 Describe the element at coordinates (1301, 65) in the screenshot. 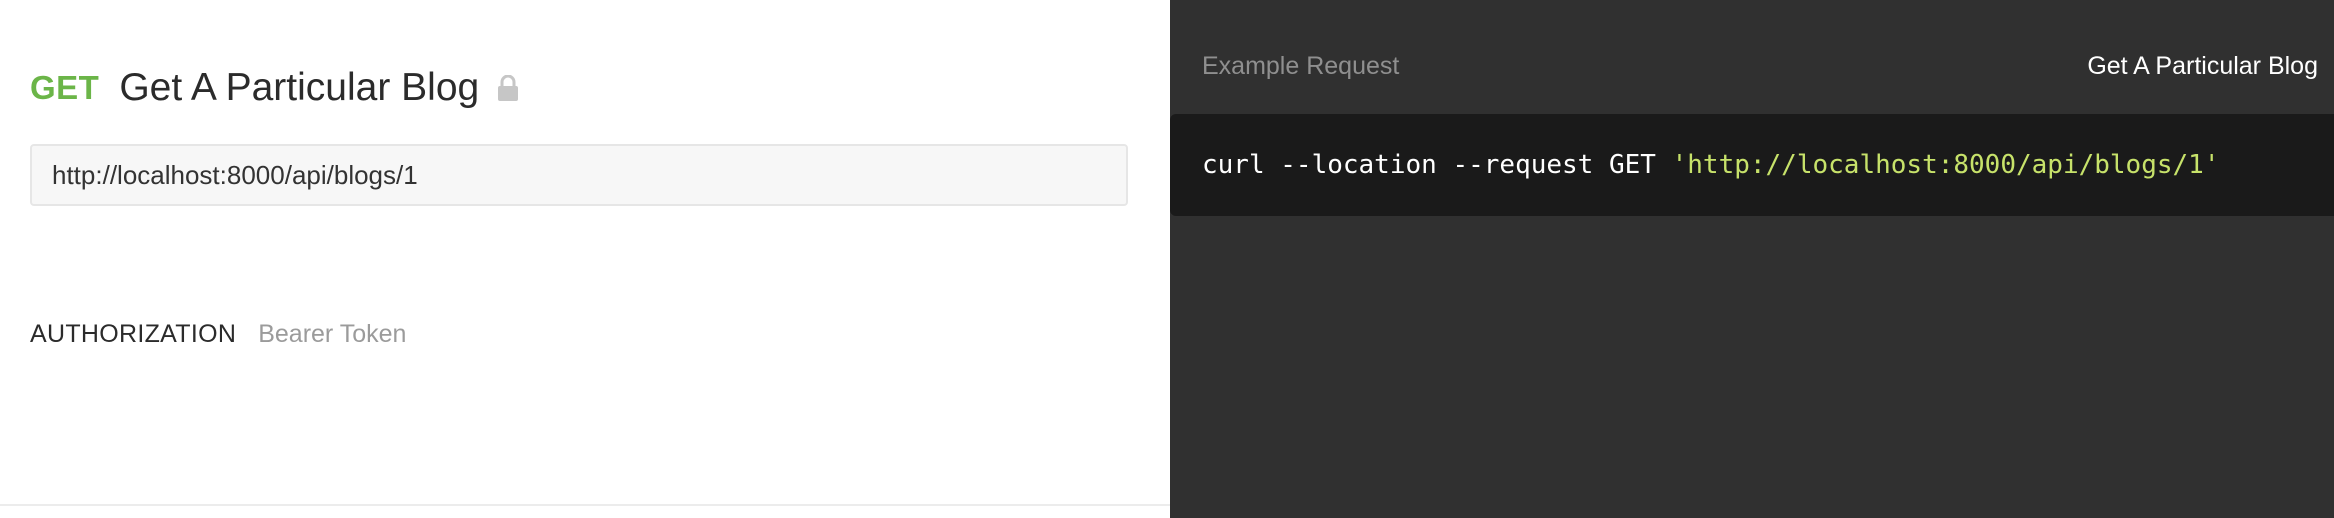

I see `example-request-label: Example Request` at that location.